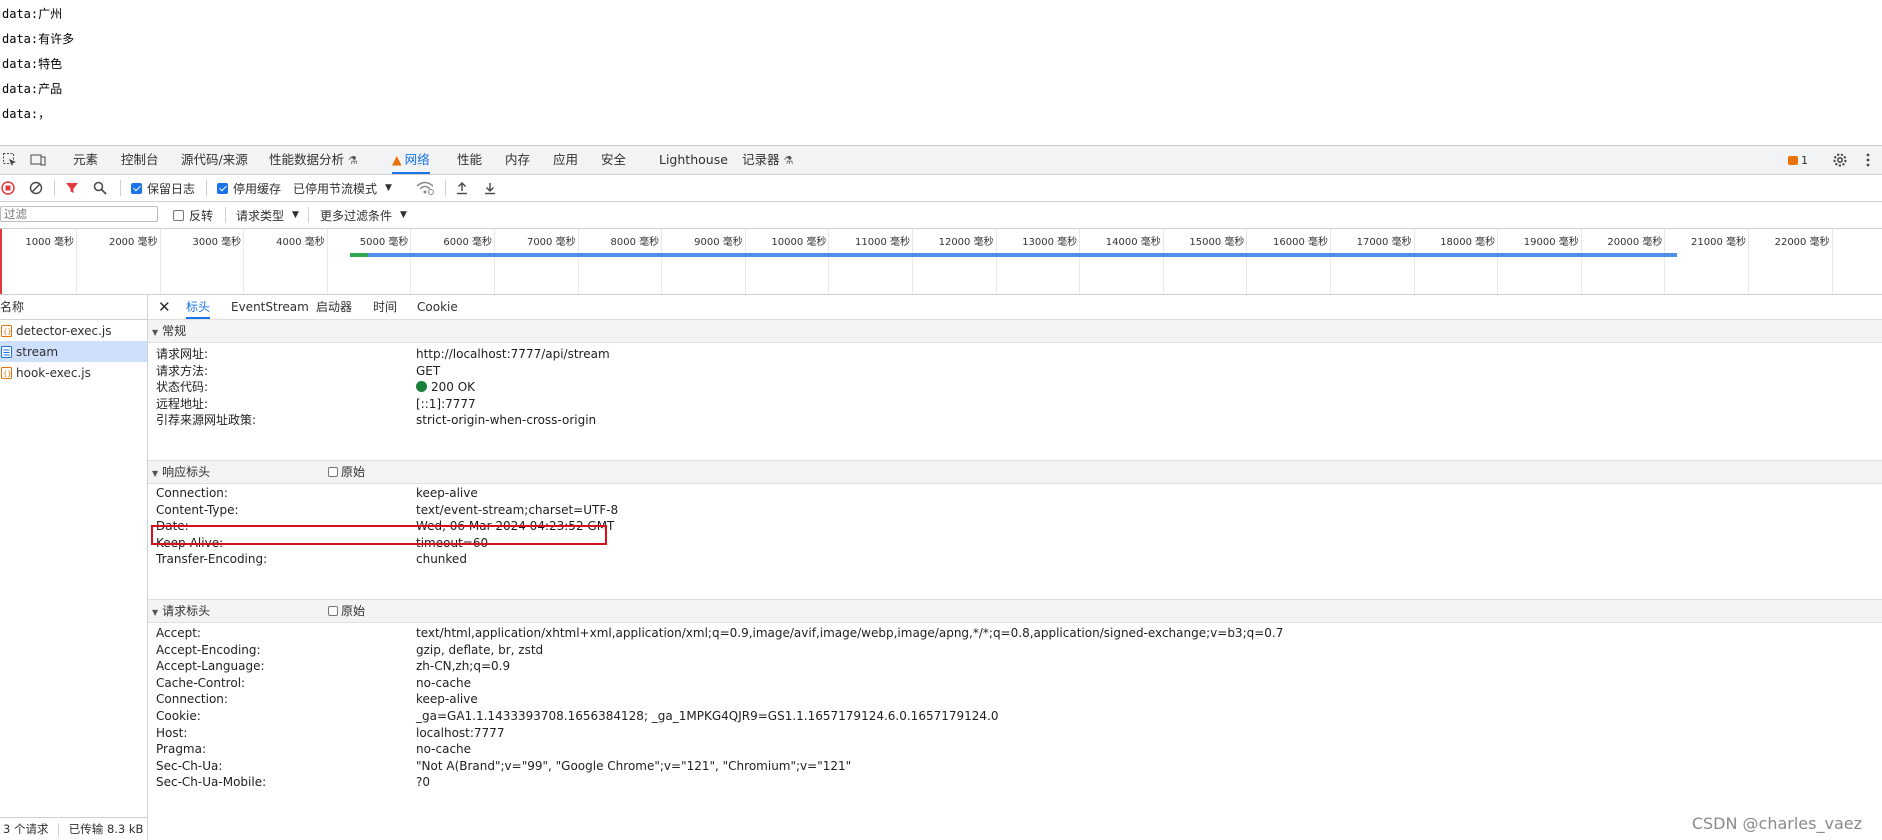 This screenshot has width=1882, height=840. What do you see at coordinates (1868, 160) in the screenshot?
I see `more-options-icon` at bounding box center [1868, 160].